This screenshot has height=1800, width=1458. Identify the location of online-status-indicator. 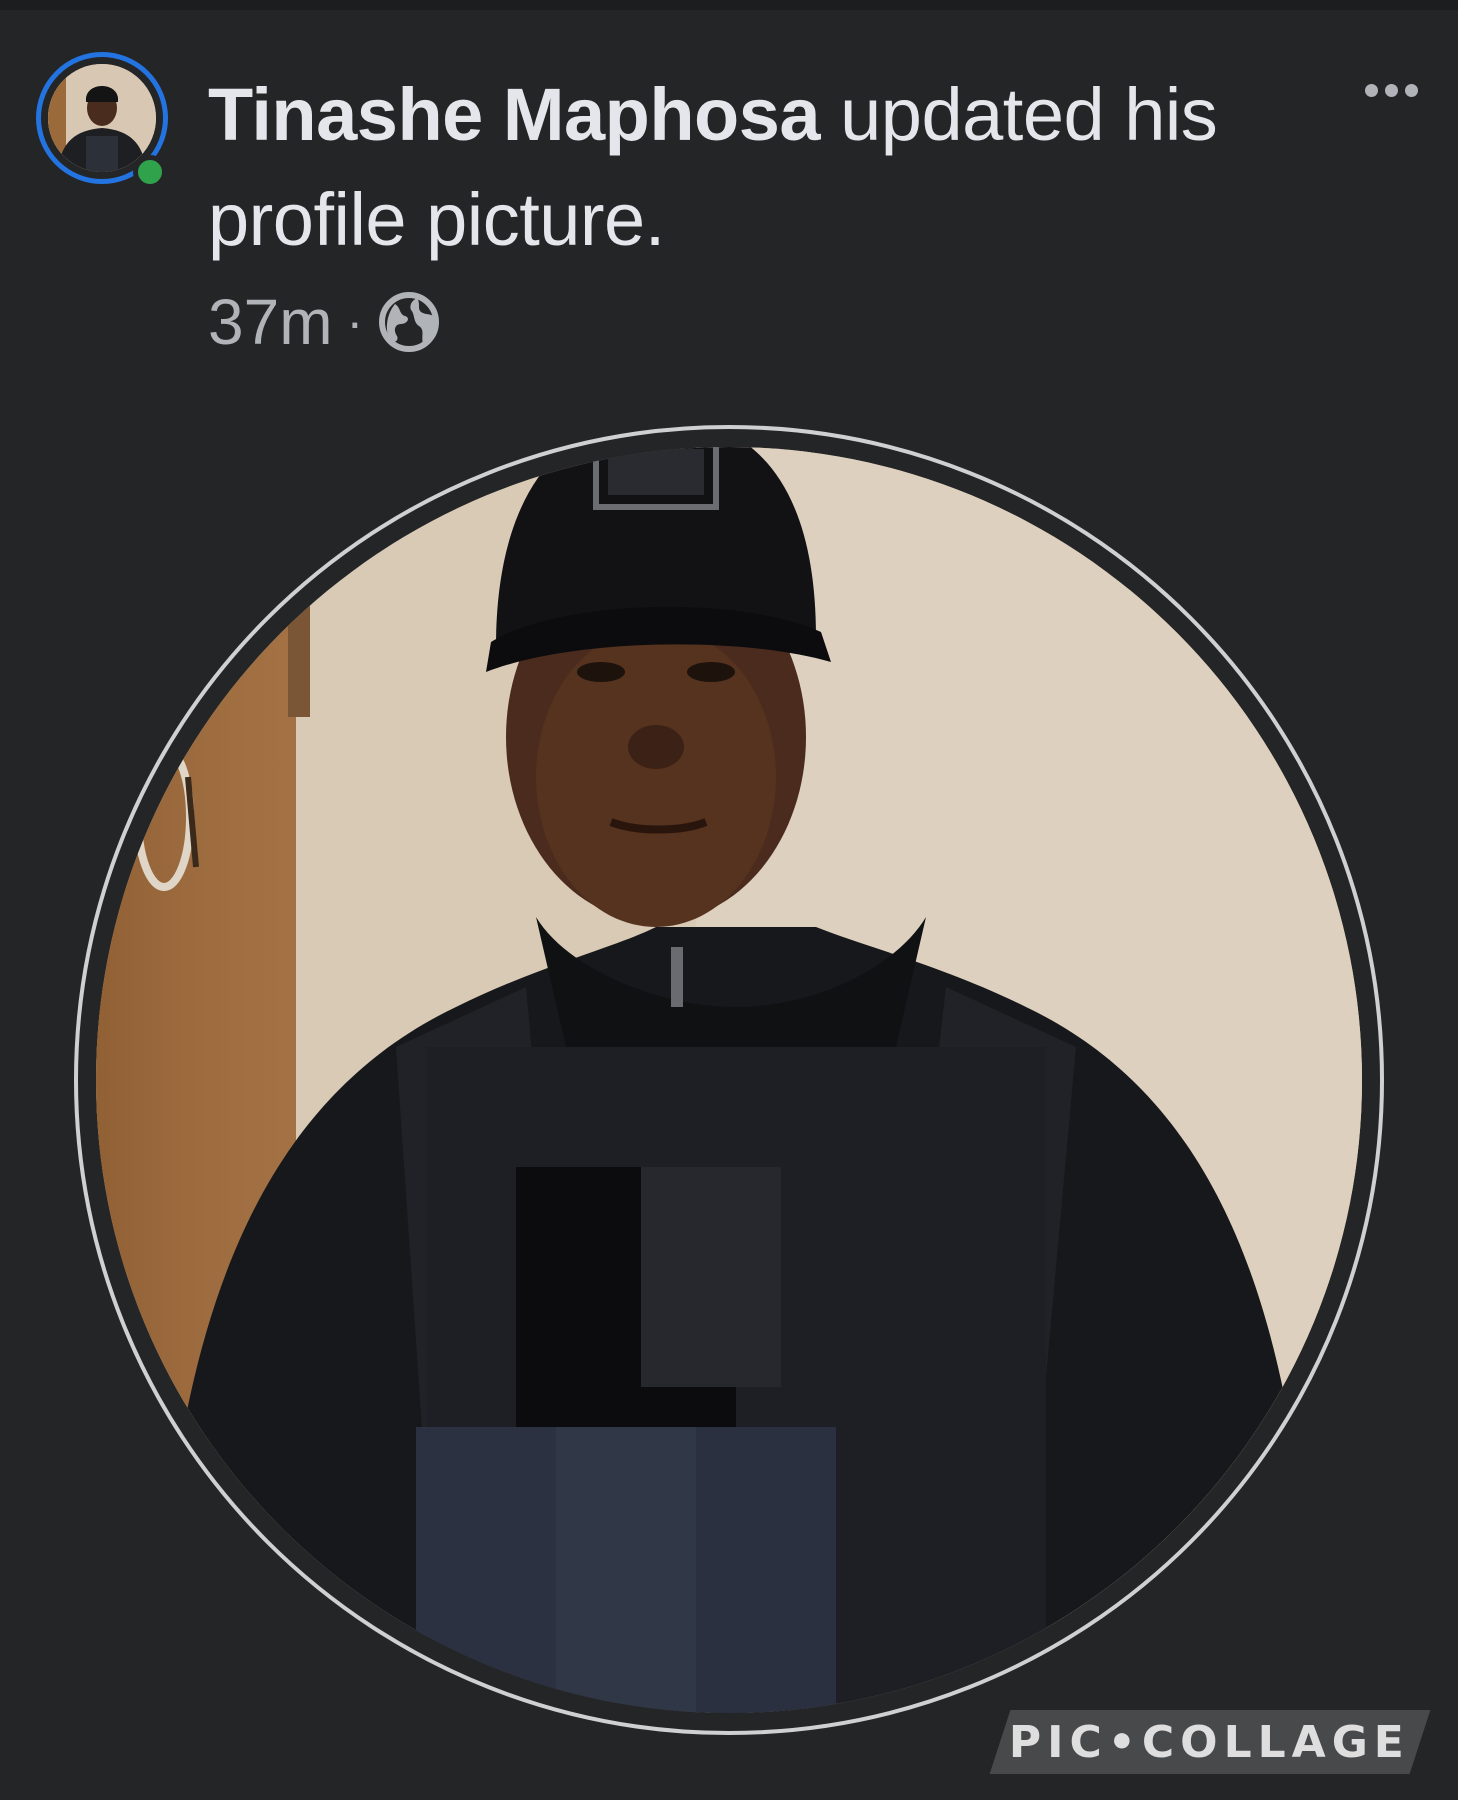
(150, 172).